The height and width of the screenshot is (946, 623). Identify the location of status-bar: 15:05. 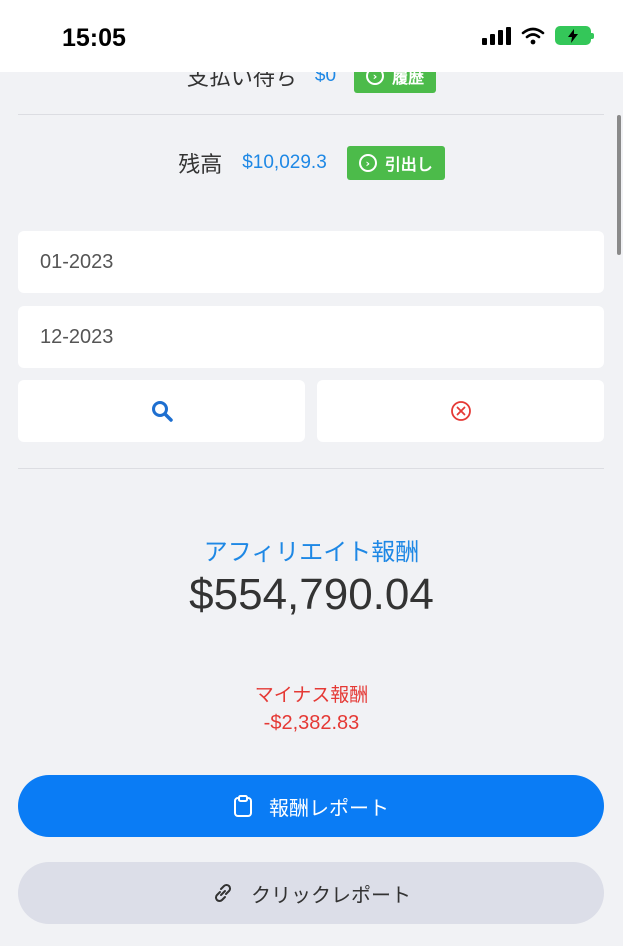
(311, 36).